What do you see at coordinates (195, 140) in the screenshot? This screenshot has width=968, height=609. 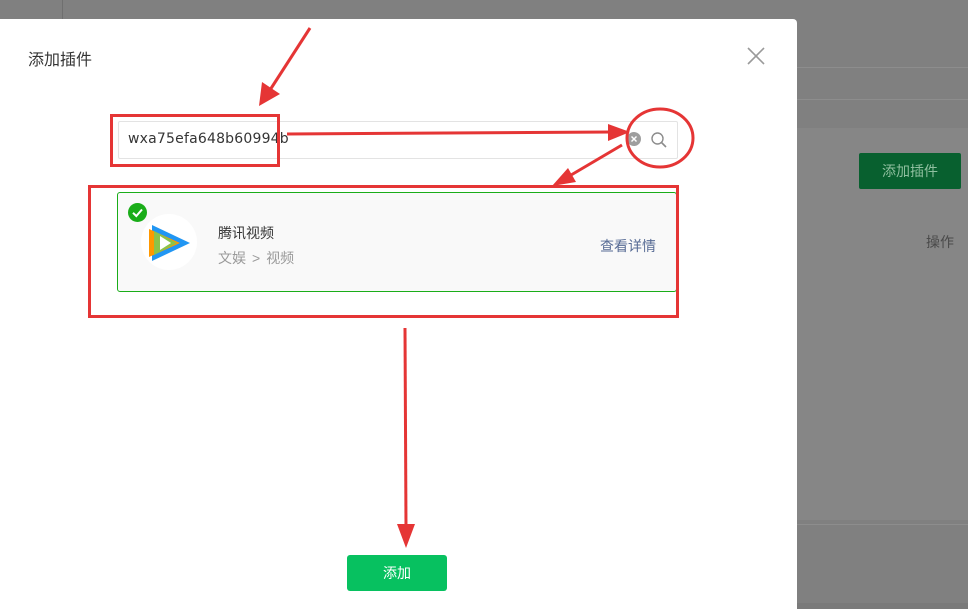 I see `annotation-box-search-value` at bounding box center [195, 140].